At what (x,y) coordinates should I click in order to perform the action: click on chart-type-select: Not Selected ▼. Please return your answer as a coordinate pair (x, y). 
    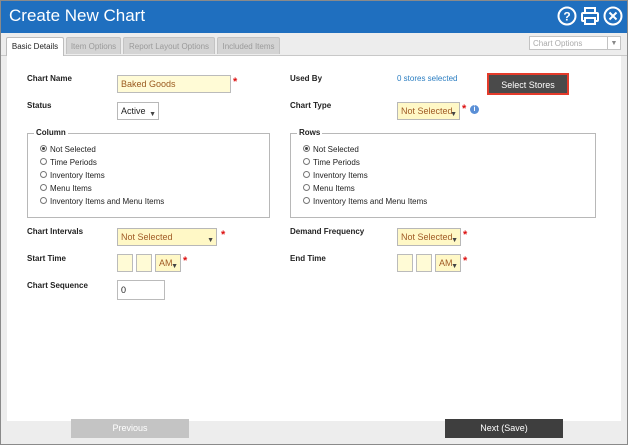
    Looking at the image, I should click on (428, 111).